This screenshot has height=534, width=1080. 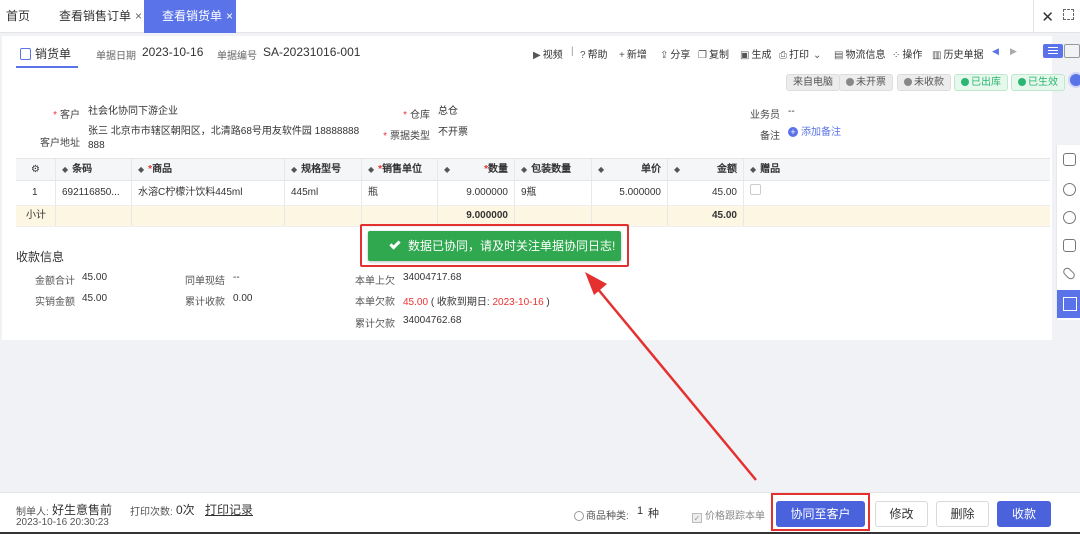 I want to click on list-view-icon, so click(x=1053, y=51).